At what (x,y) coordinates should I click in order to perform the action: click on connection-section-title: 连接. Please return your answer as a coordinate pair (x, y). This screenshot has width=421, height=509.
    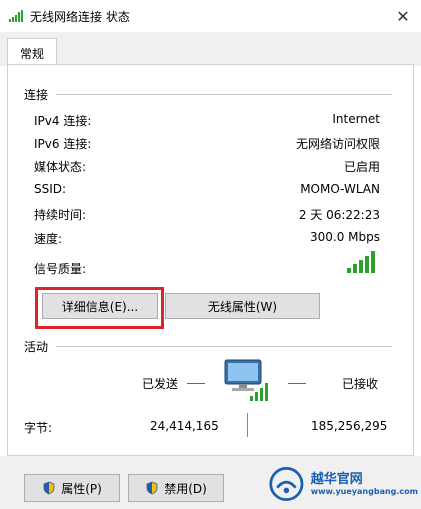
    Looking at the image, I should click on (36, 95).